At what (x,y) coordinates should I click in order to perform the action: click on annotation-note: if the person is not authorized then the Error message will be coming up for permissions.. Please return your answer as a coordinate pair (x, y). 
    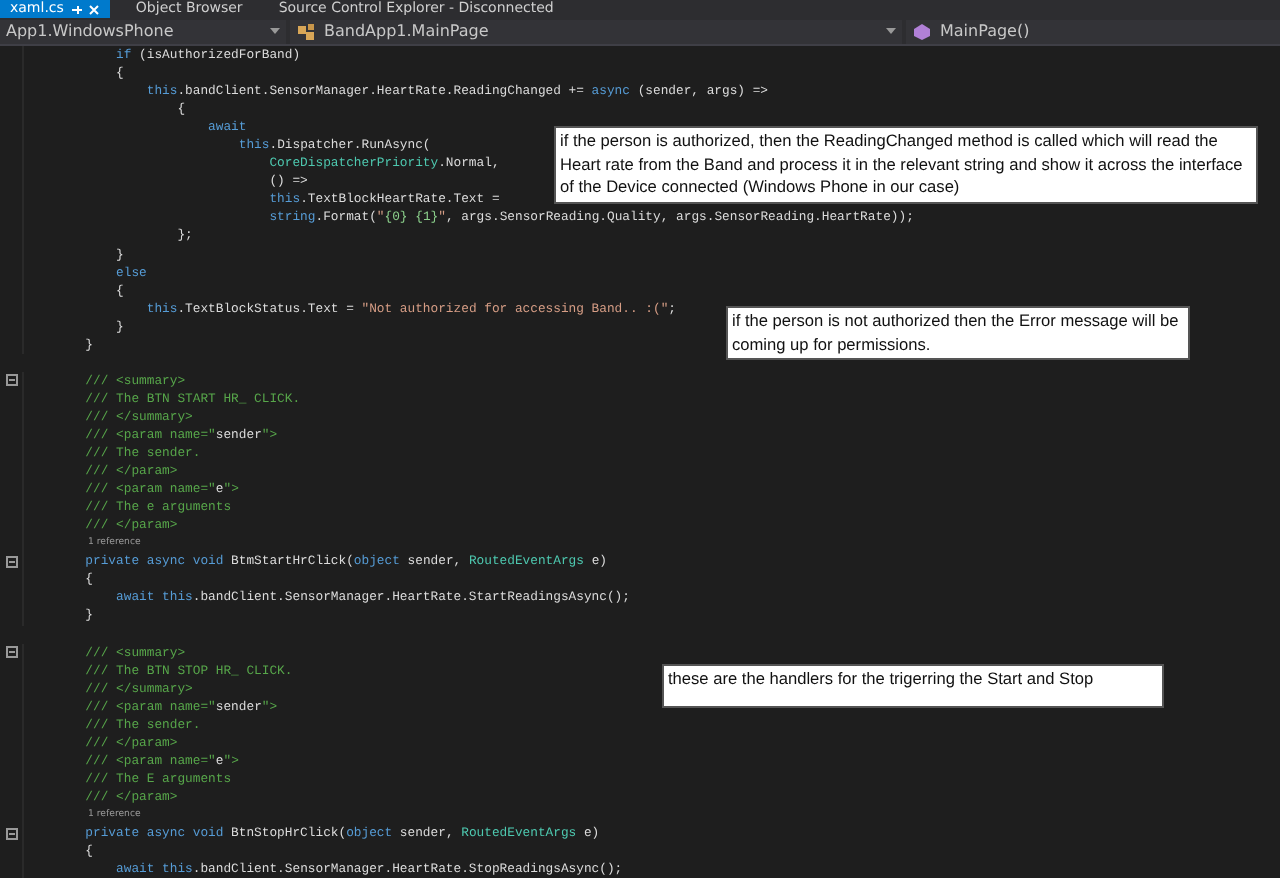
    Looking at the image, I should click on (958, 333).